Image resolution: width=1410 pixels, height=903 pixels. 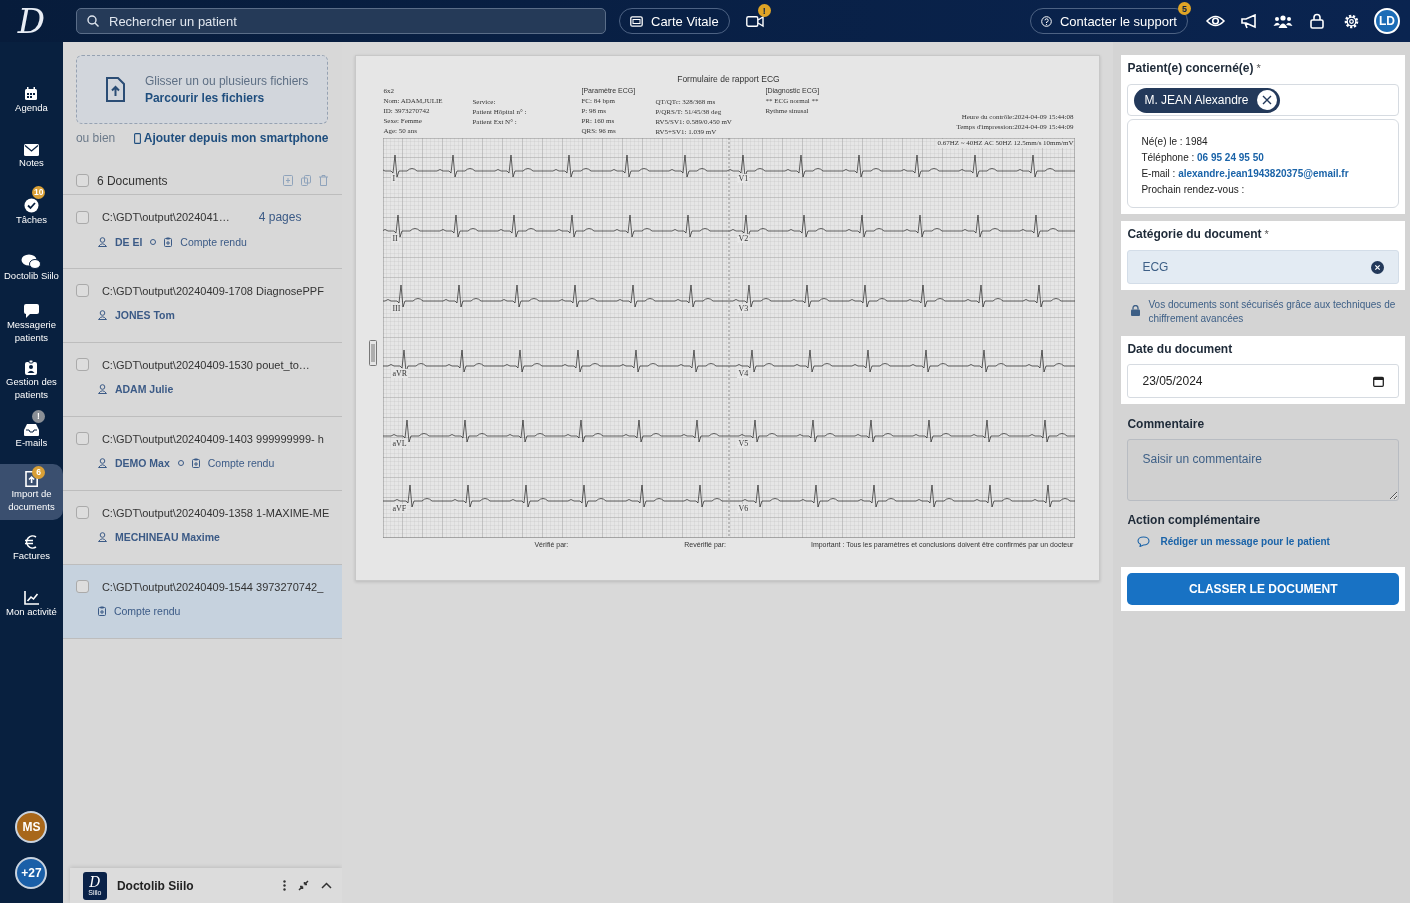 I want to click on submit-button: CLASSER LE DOCUMENT, so click(x=1263, y=589).